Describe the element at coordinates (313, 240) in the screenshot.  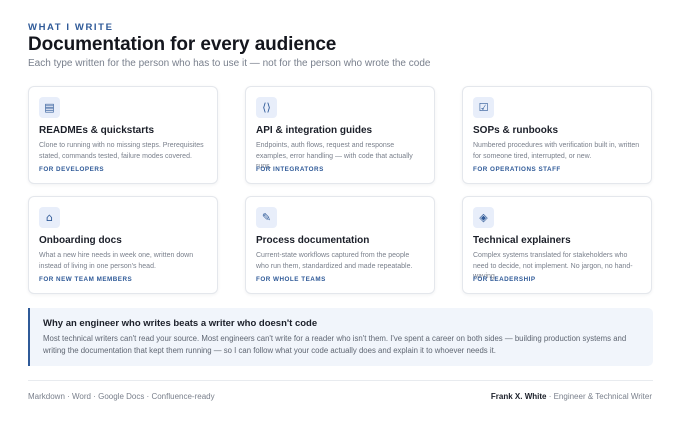
I see `card-title: Process documentation` at that location.